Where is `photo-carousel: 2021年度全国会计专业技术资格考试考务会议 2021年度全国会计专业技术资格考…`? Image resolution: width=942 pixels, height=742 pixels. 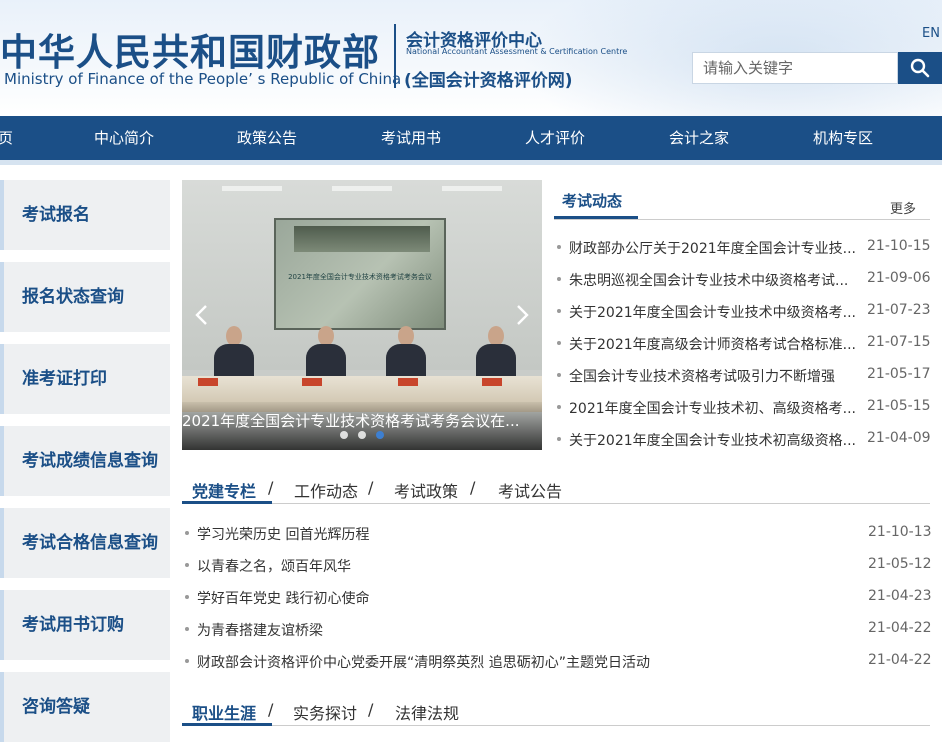 photo-carousel: 2021年度全国会计专业技术资格考试考务会议 2021年度全国会计专业技术资格考… is located at coordinates (362, 315).